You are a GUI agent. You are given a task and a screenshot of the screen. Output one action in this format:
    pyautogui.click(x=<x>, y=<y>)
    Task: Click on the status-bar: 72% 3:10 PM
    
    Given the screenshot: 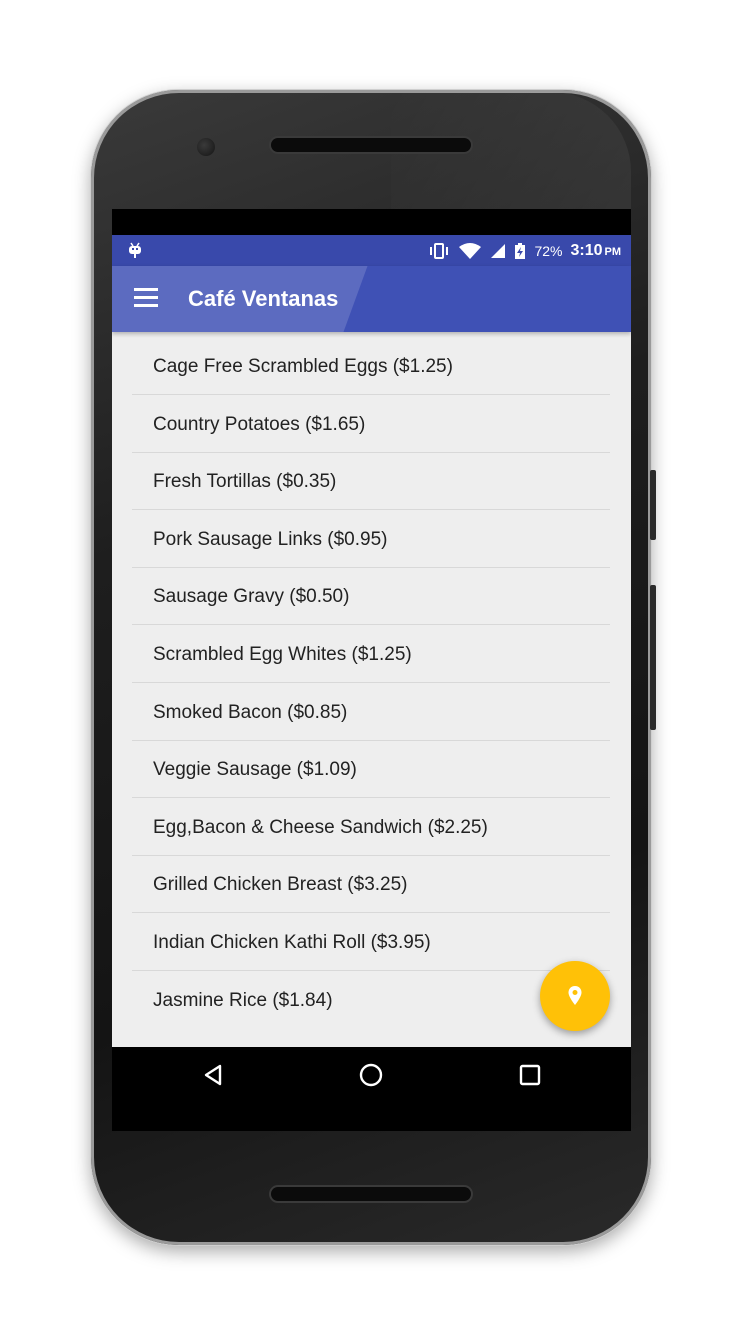 What is the action you would take?
    pyautogui.click(x=371, y=250)
    